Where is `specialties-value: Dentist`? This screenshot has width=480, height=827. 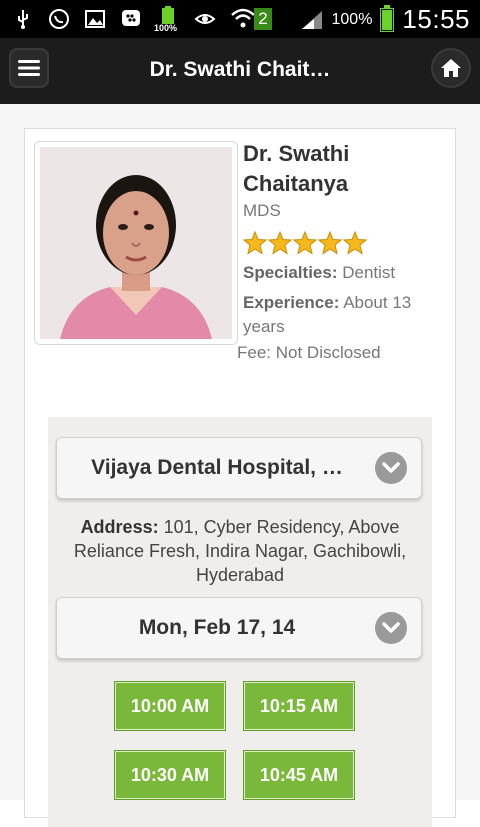
specialties-value: Dentist is located at coordinates (369, 272).